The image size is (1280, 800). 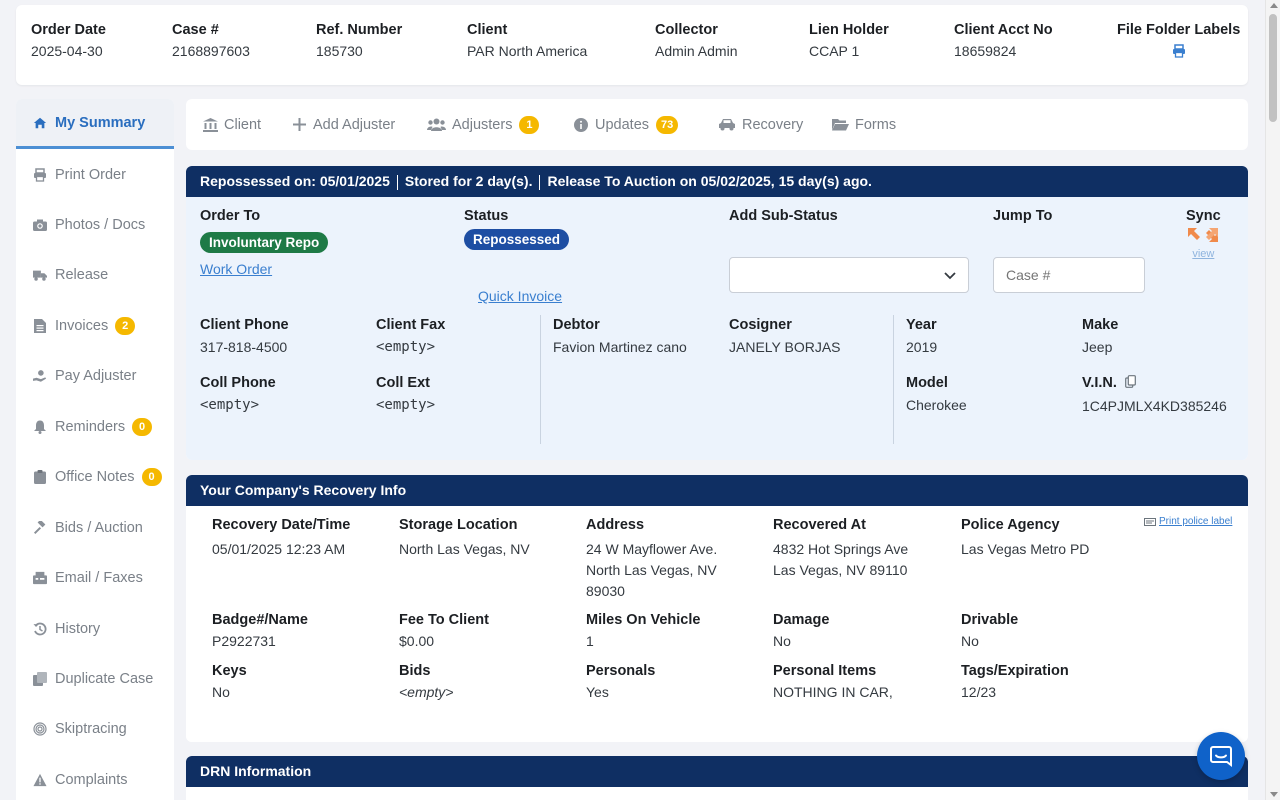 I want to click on bids: Bids <empty>, so click(x=426, y=683).